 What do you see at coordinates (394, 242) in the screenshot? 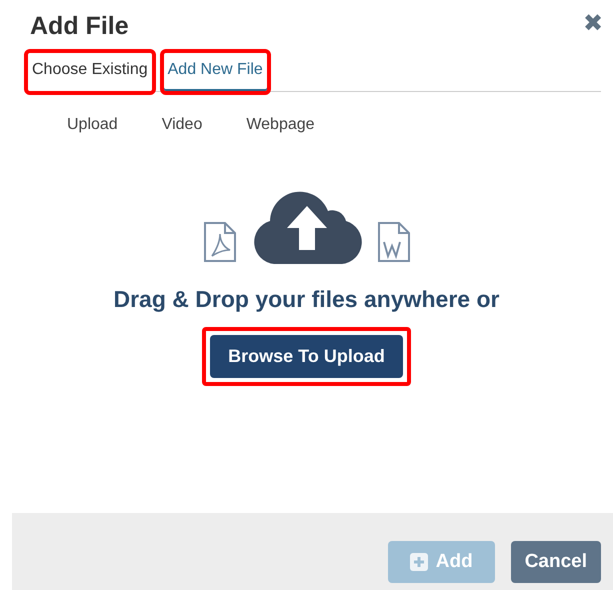
I see `word-file-icon` at bounding box center [394, 242].